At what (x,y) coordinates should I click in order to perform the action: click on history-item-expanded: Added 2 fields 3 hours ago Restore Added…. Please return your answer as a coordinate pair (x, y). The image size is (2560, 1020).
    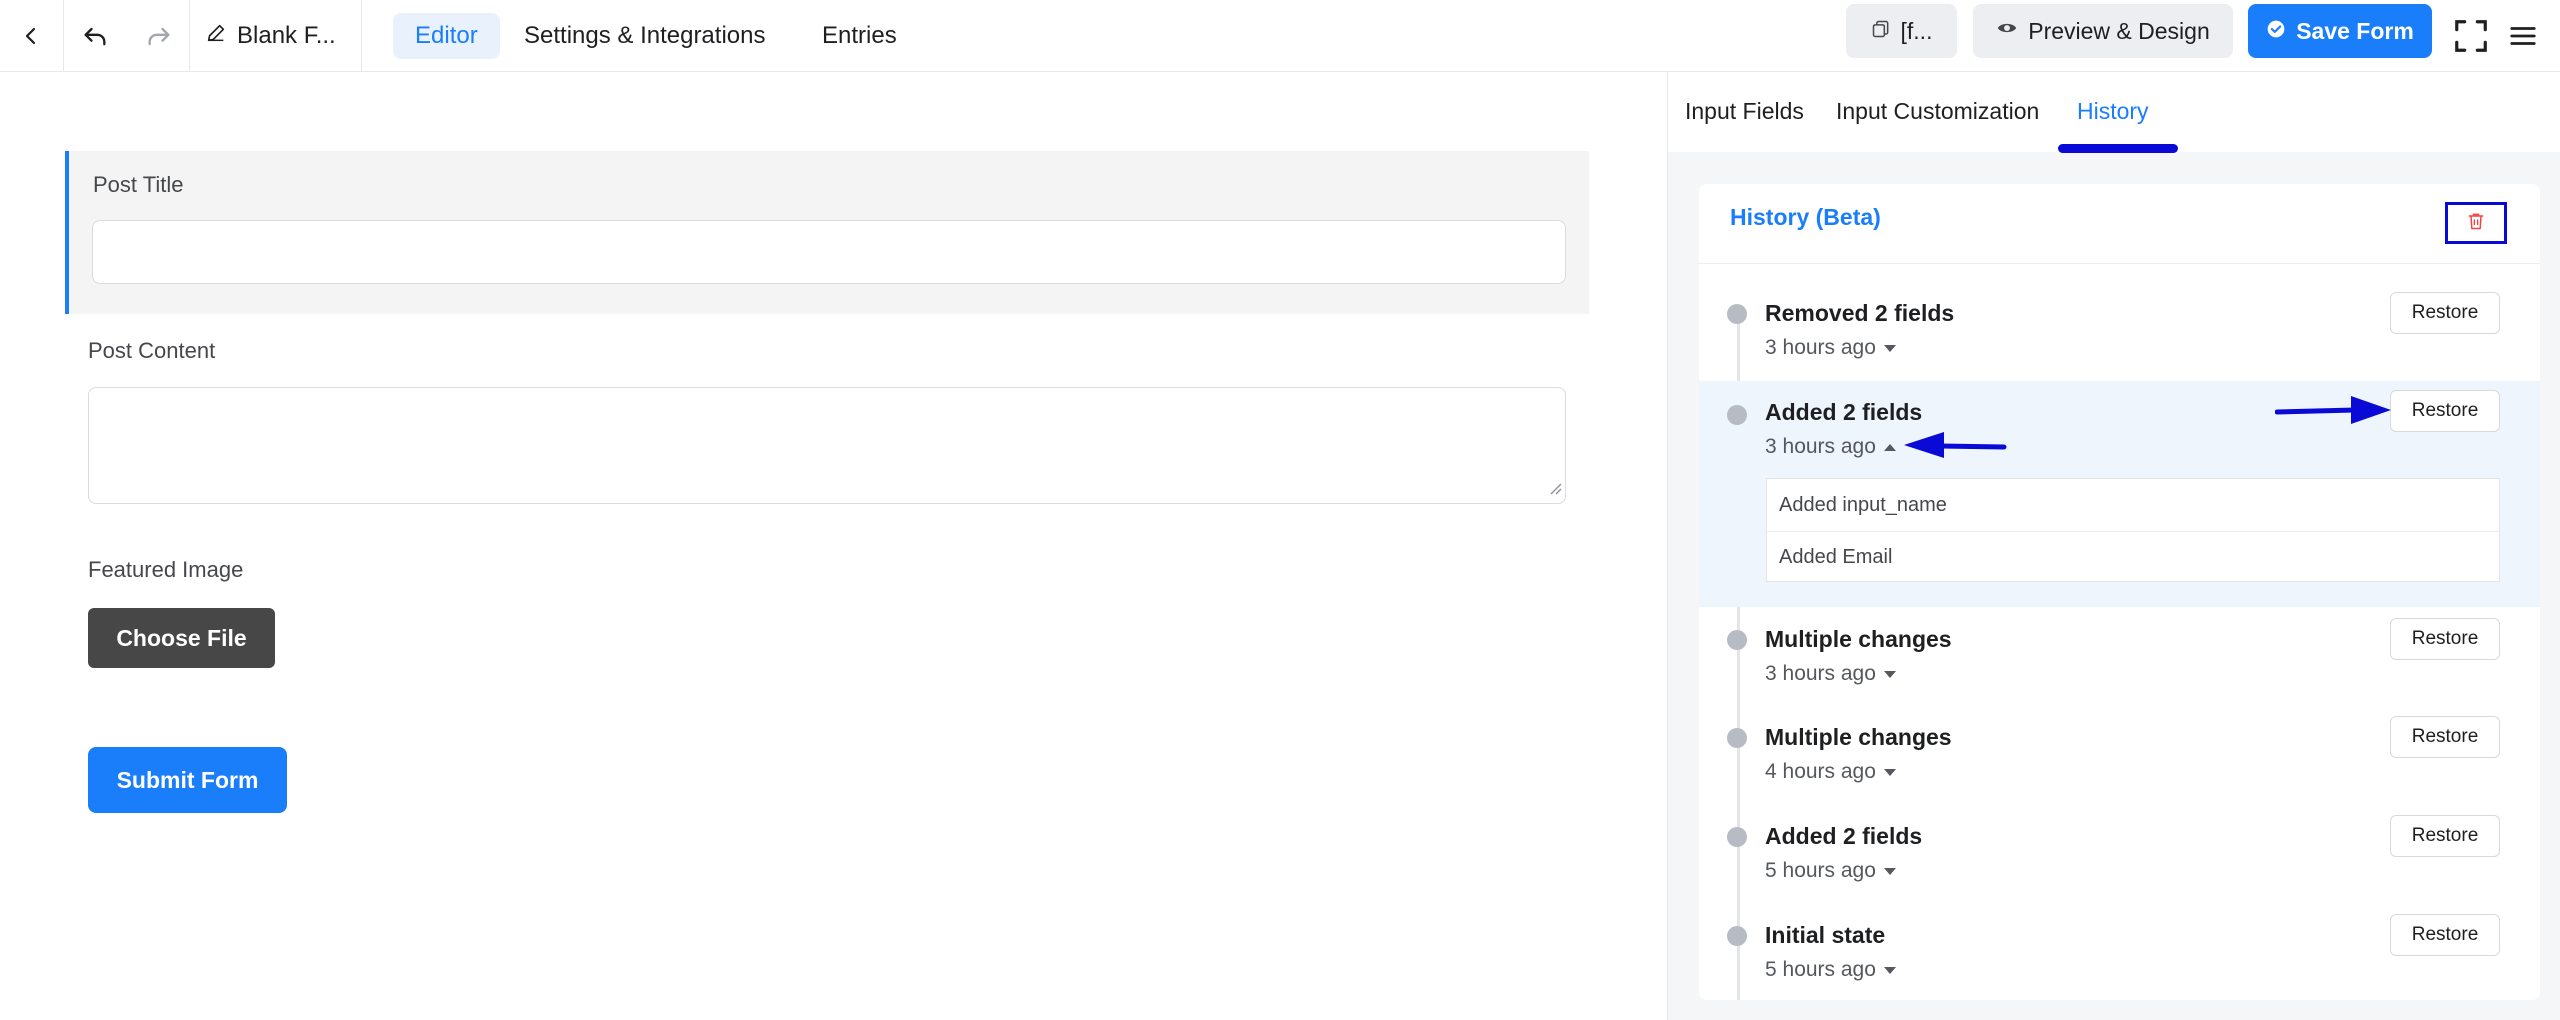
    Looking at the image, I should click on (2119, 494).